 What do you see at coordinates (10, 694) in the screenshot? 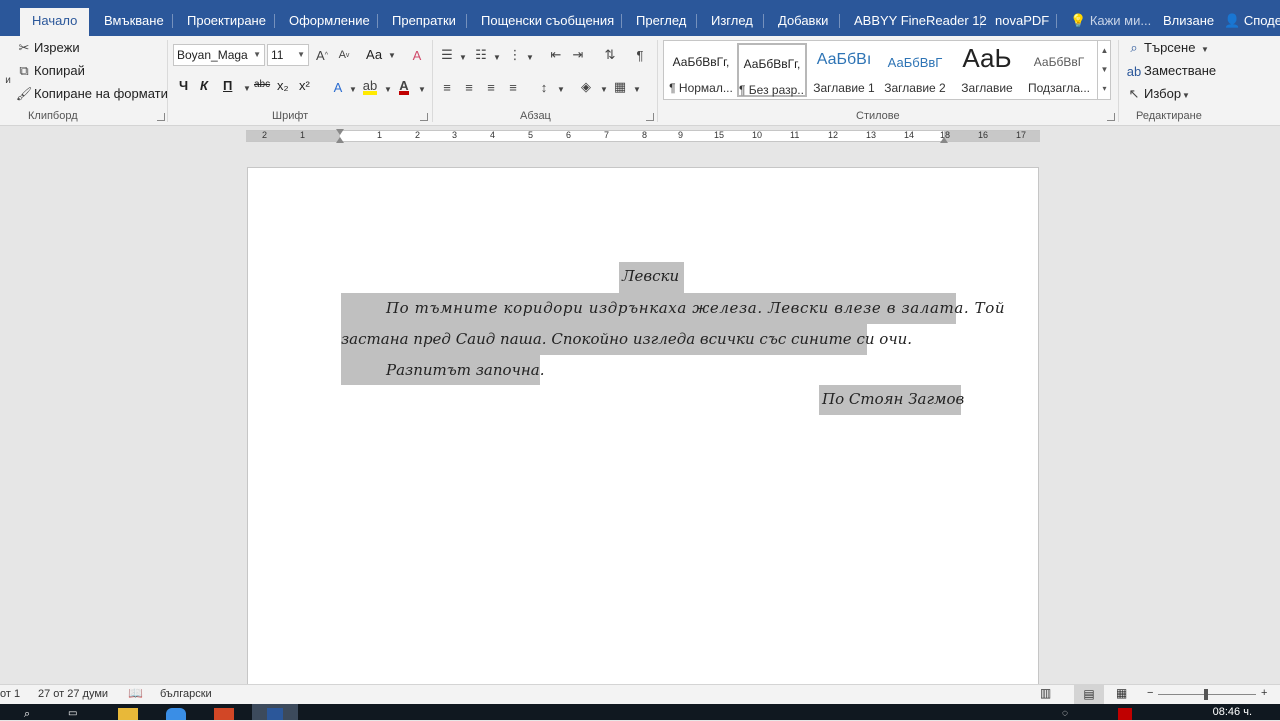
I see `page-count: от 1` at bounding box center [10, 694].